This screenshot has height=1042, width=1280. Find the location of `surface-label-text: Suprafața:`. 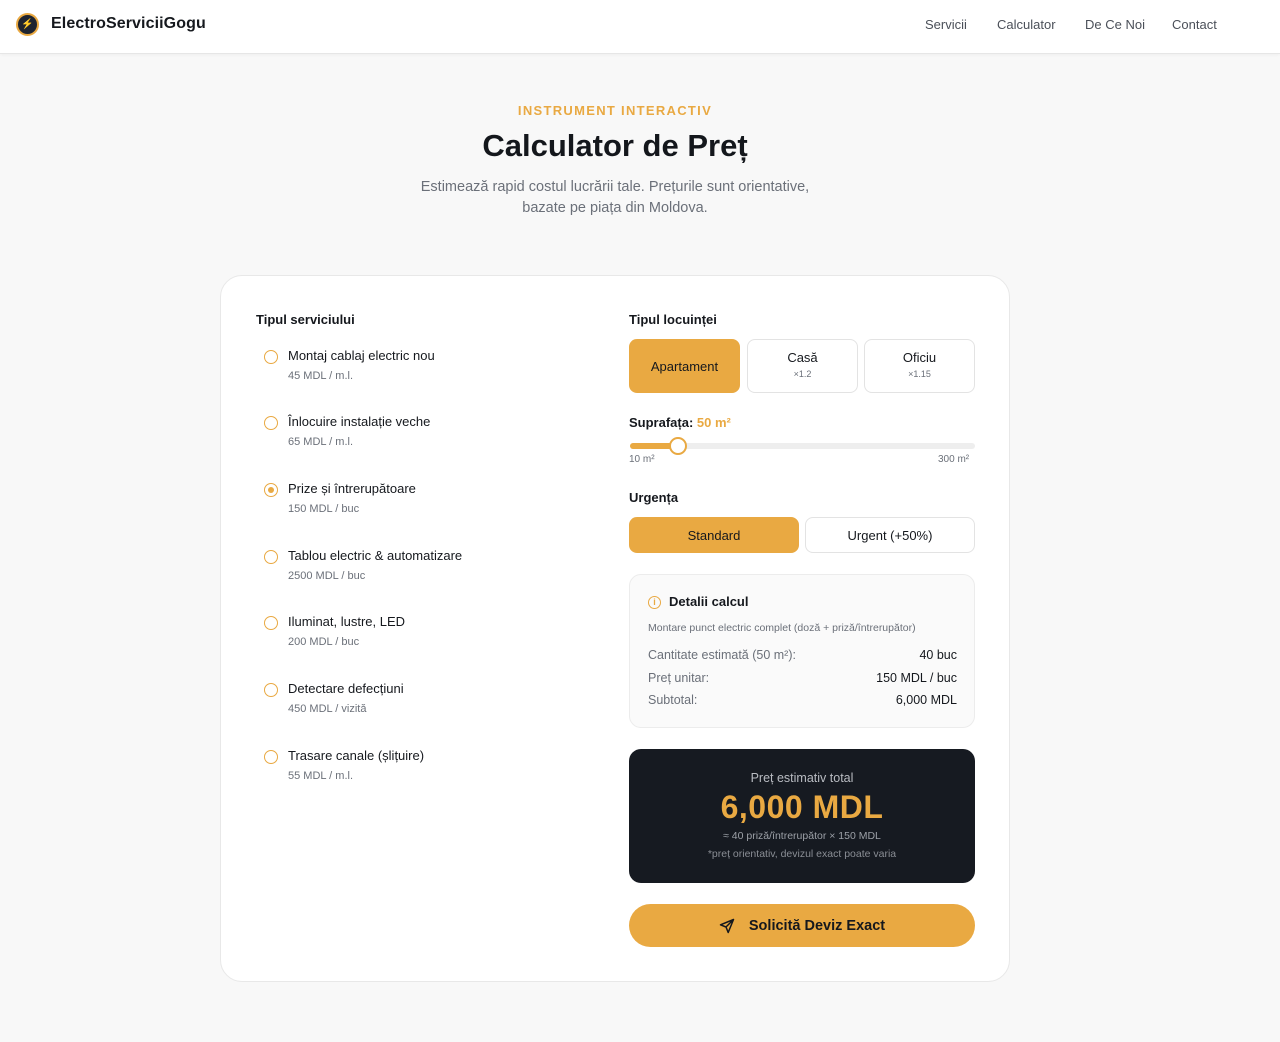

surface-label-text: Suprafața: is located at coordinates (661, 422).